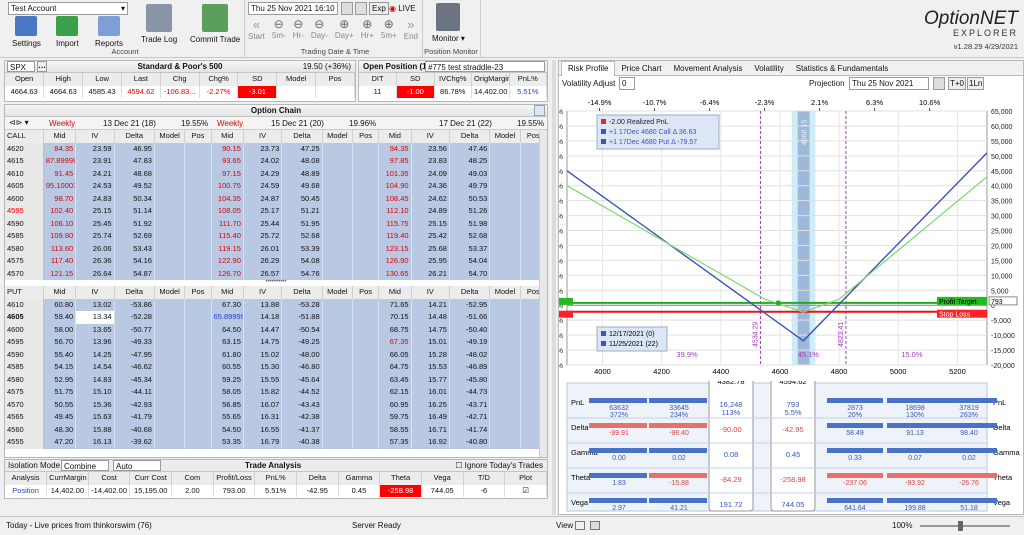 The height and width of the screenshot is (535, 1024). What do you see at coordinates (227, 442) in the screenshot?
I see `mid-price: 53.35` at bounding box center [227, 442].